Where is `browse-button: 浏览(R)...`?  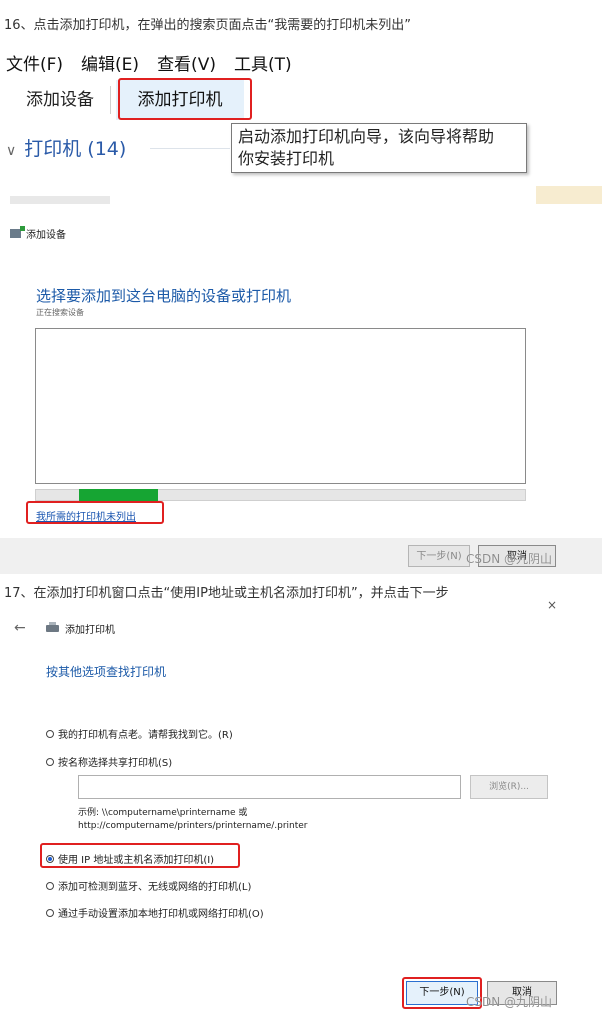 browse-button: 浏览(R)... is located at coordinates (509, 787).